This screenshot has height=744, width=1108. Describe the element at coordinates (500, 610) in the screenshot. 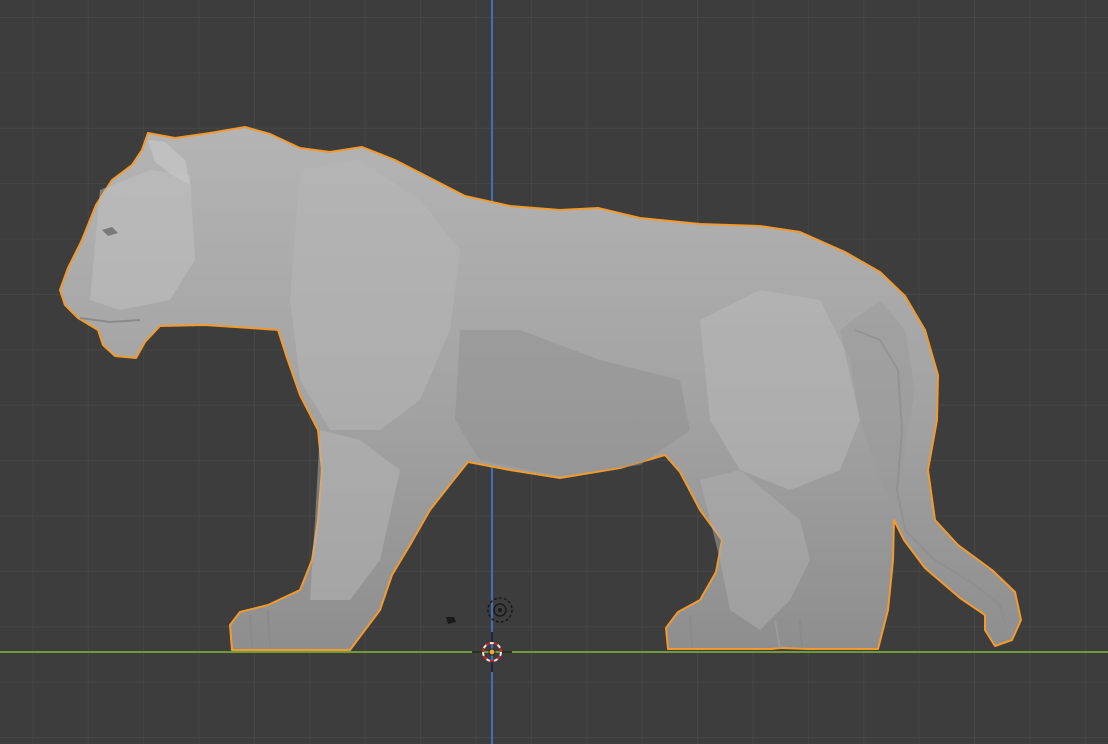

I see `light-icon` at that location.